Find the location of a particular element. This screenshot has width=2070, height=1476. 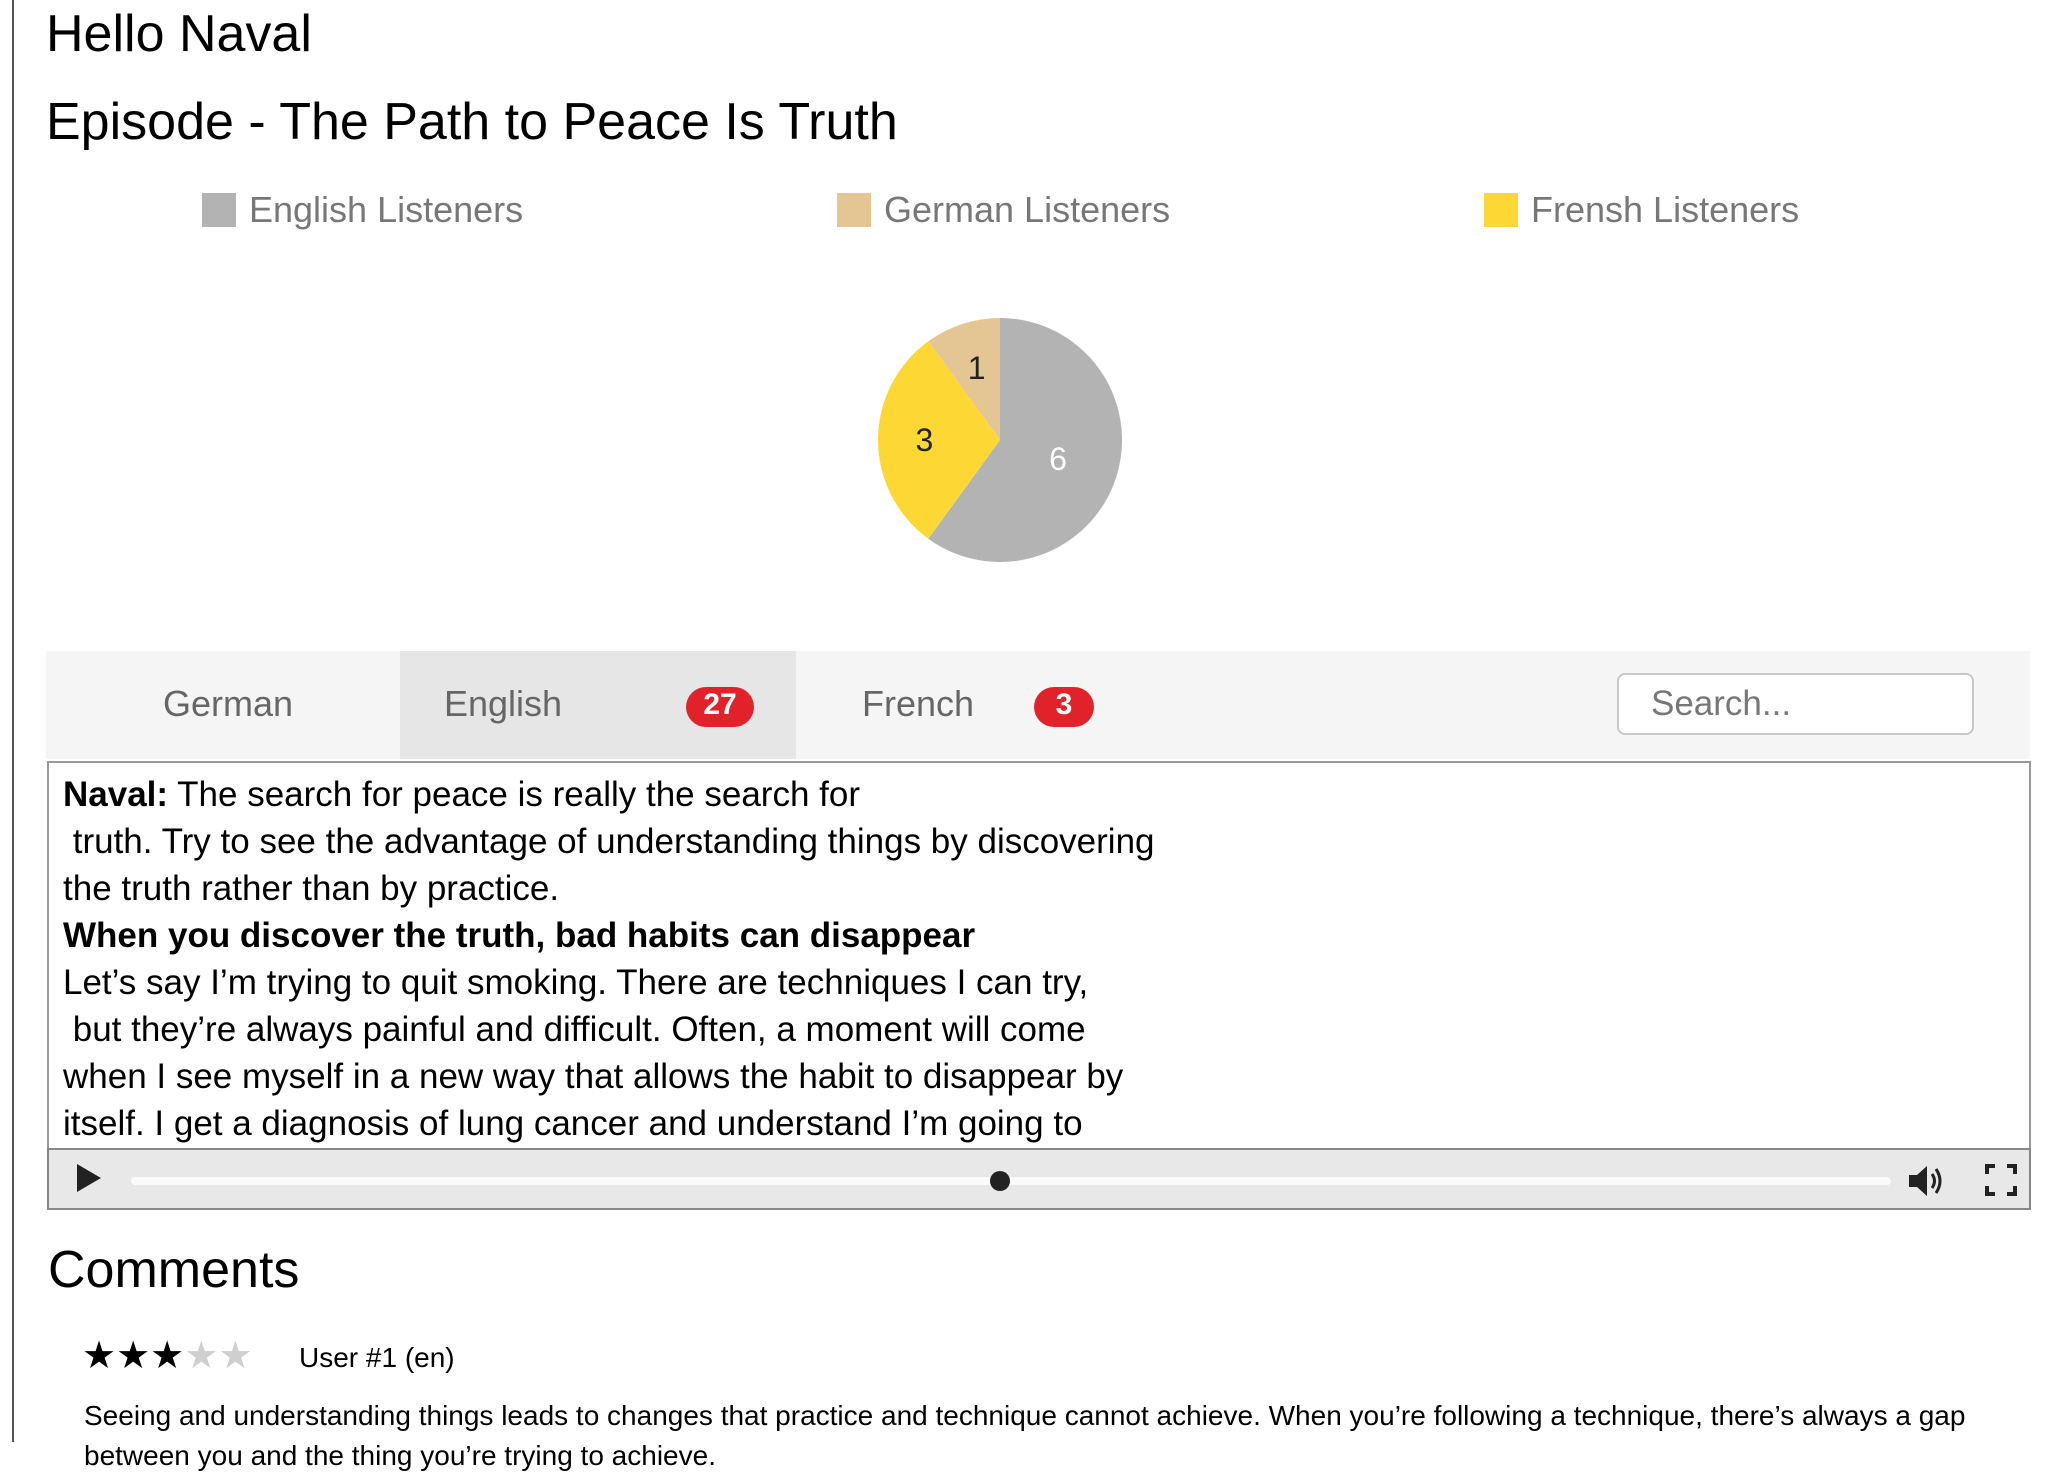

legend-swatch-german is located at coordinates (854, 210).